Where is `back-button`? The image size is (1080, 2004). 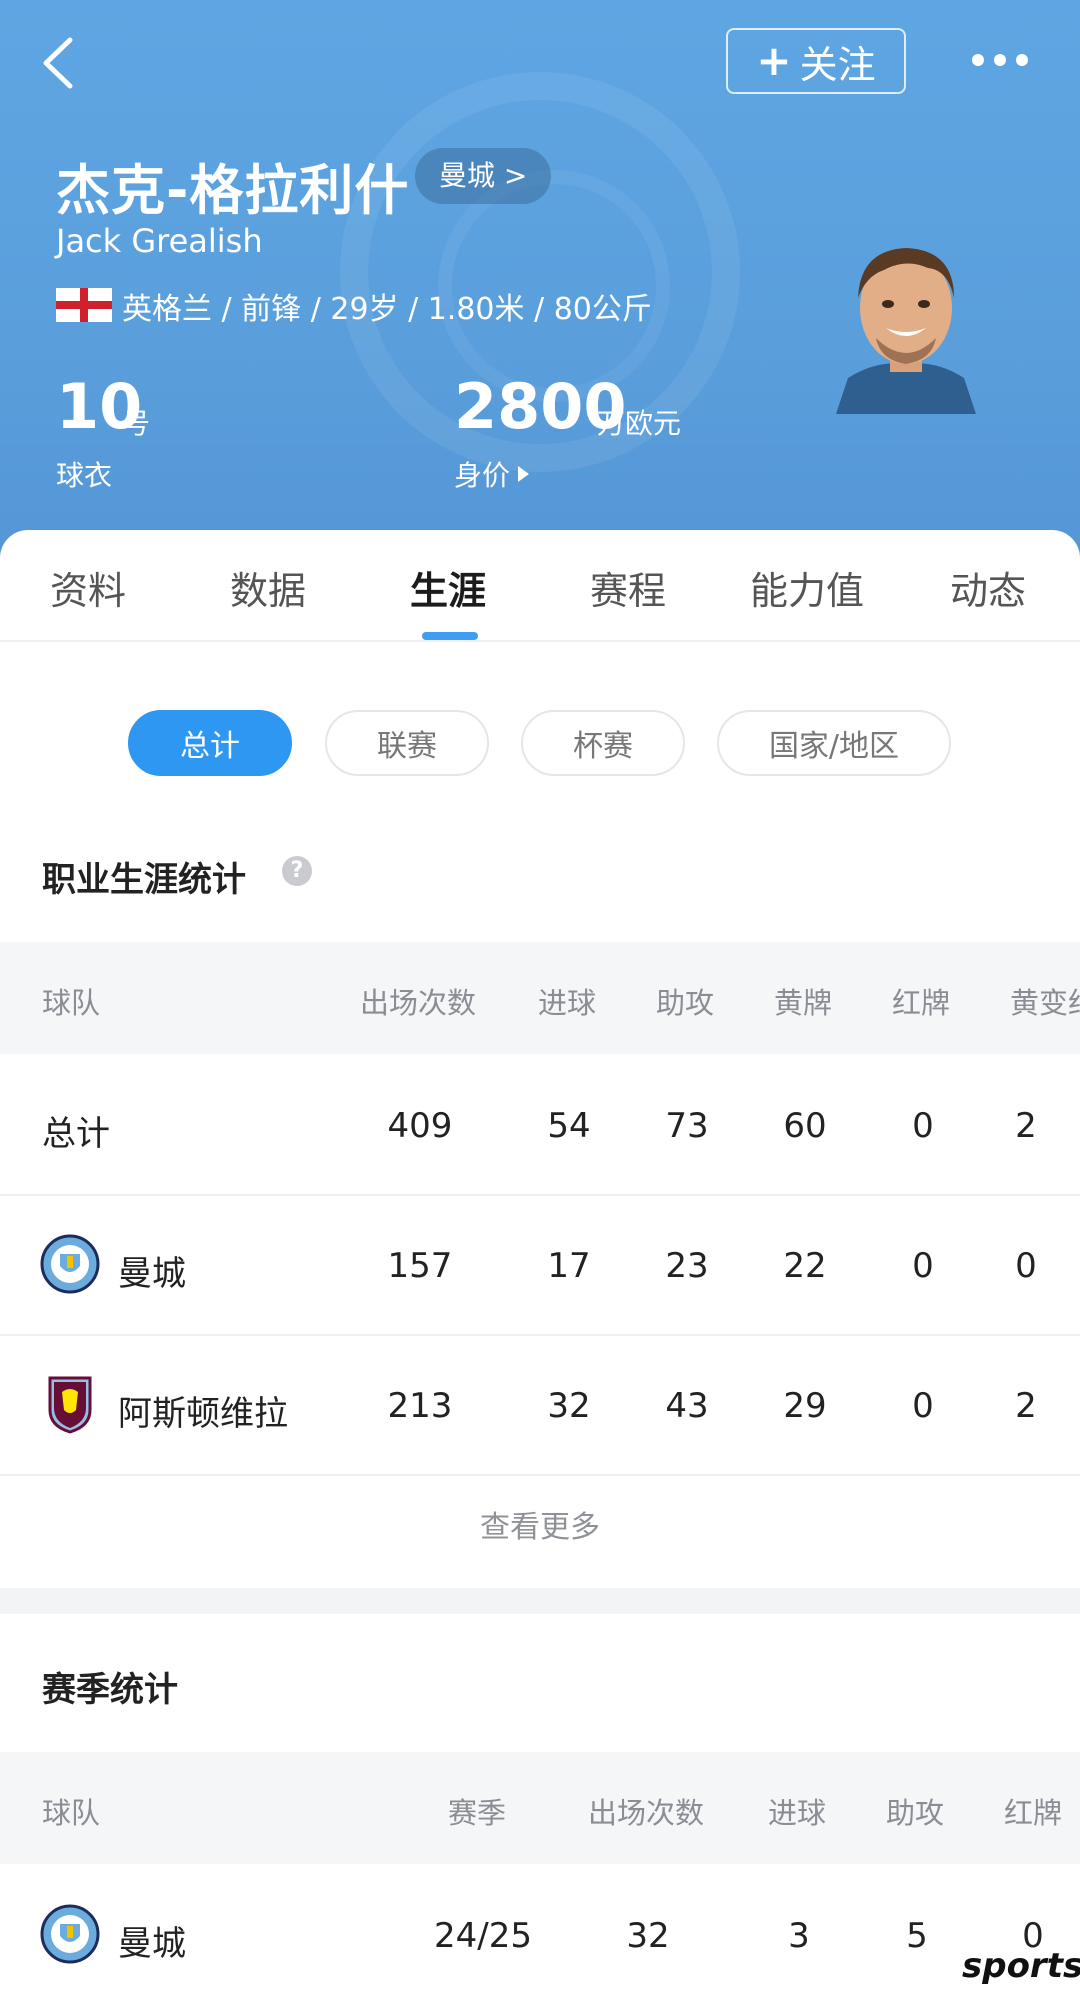 back-button is located at coordinates (60, 63).